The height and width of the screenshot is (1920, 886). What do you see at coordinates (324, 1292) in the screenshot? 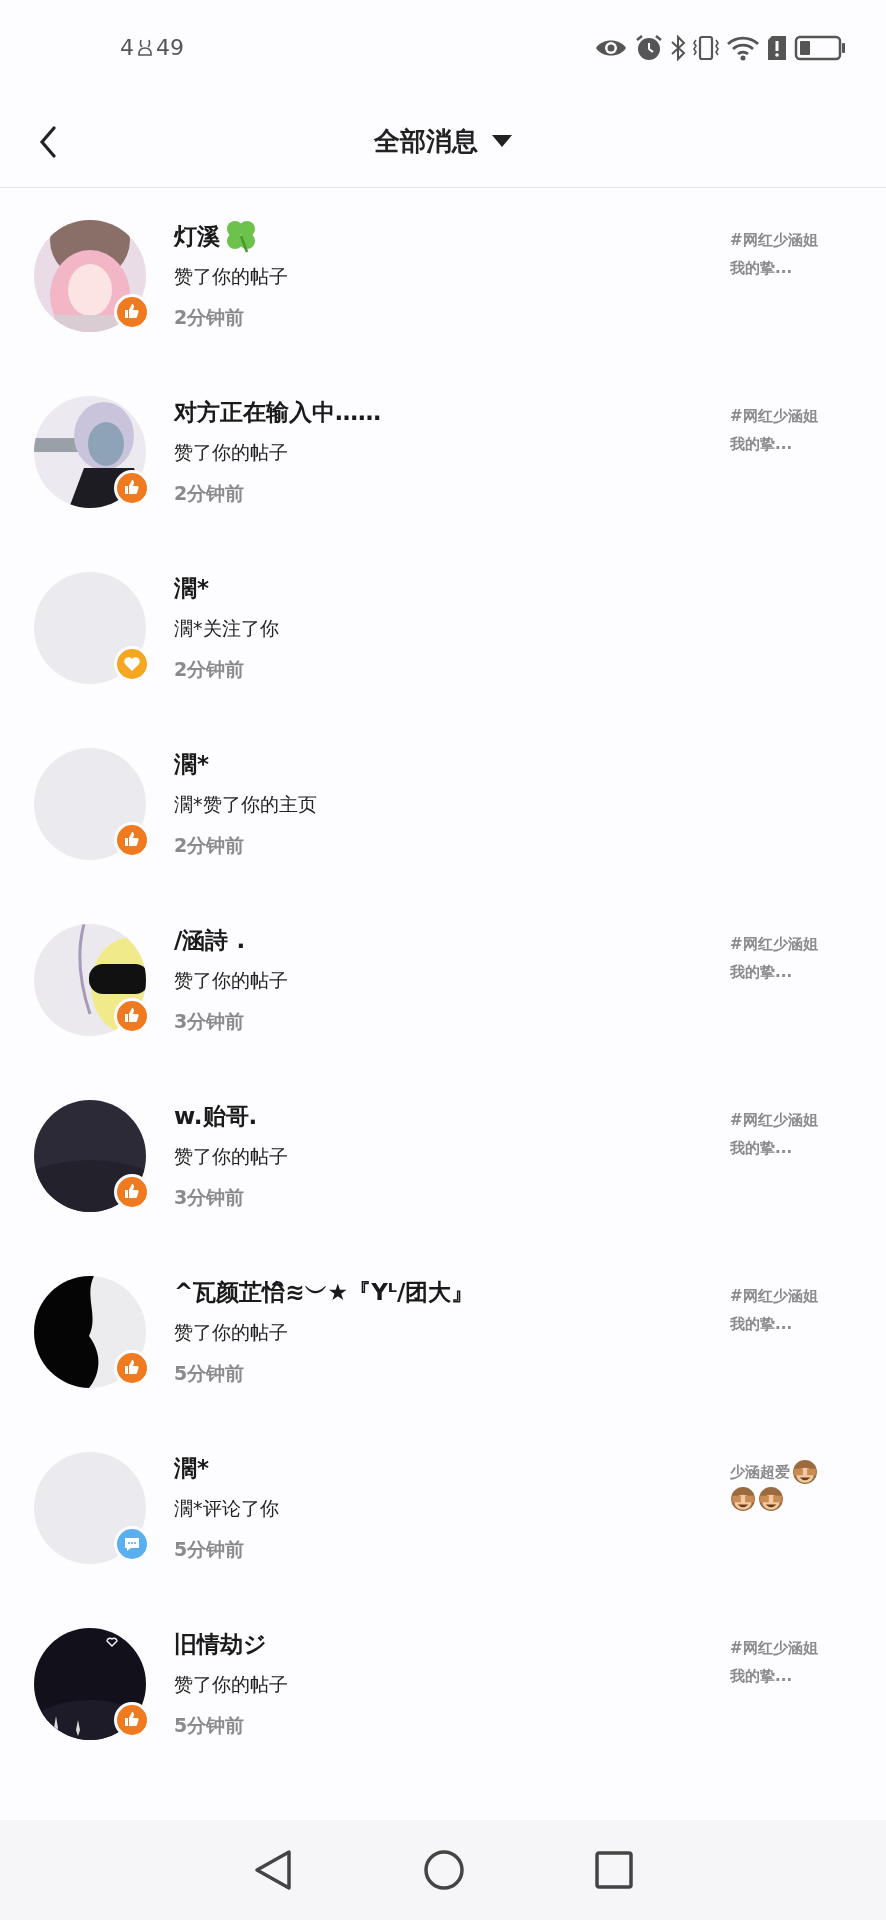
I see `user-name: ^瓦颜芷怡ิ≋︶★『Yᴸ/团大』` at bounding box center [324, 1292].